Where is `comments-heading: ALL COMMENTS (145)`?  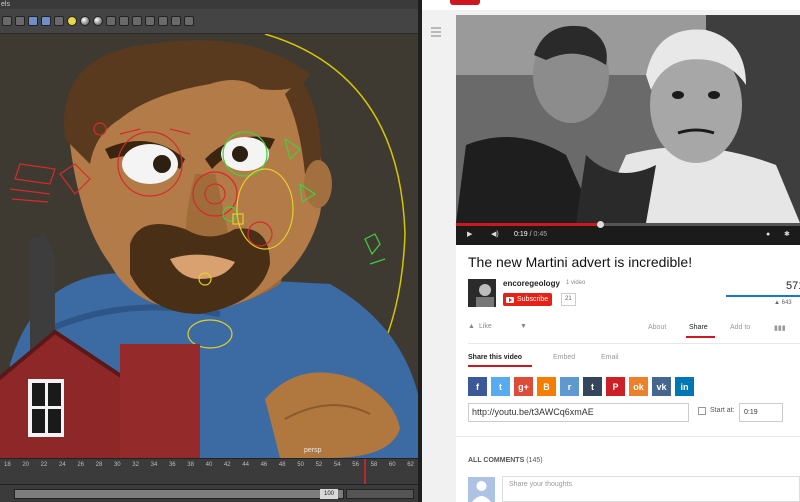
comments-heading: ALL COMMENTS (145) is located at coordinates (505, 460).